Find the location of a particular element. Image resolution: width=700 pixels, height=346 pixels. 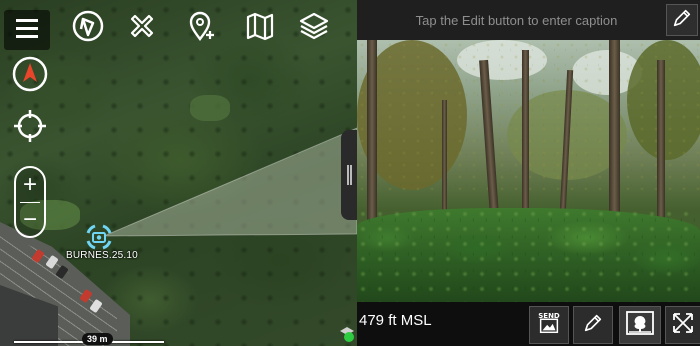

send-label: SEND is located at coordinates (549, 316).